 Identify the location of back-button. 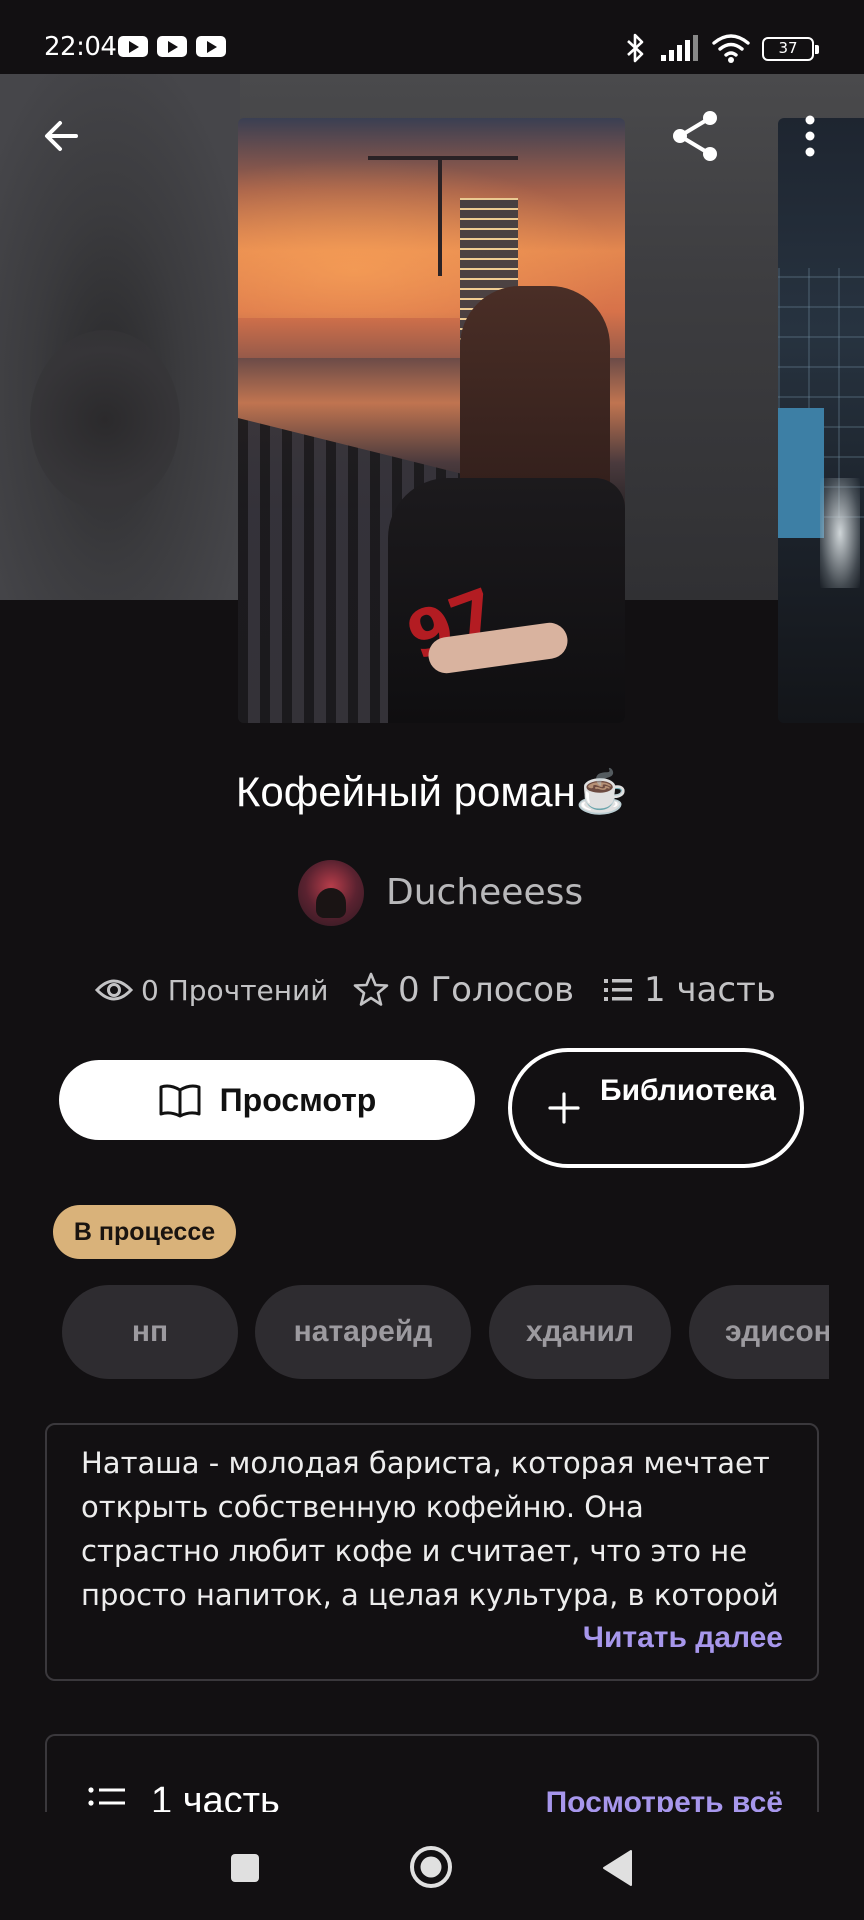
(62, 136).